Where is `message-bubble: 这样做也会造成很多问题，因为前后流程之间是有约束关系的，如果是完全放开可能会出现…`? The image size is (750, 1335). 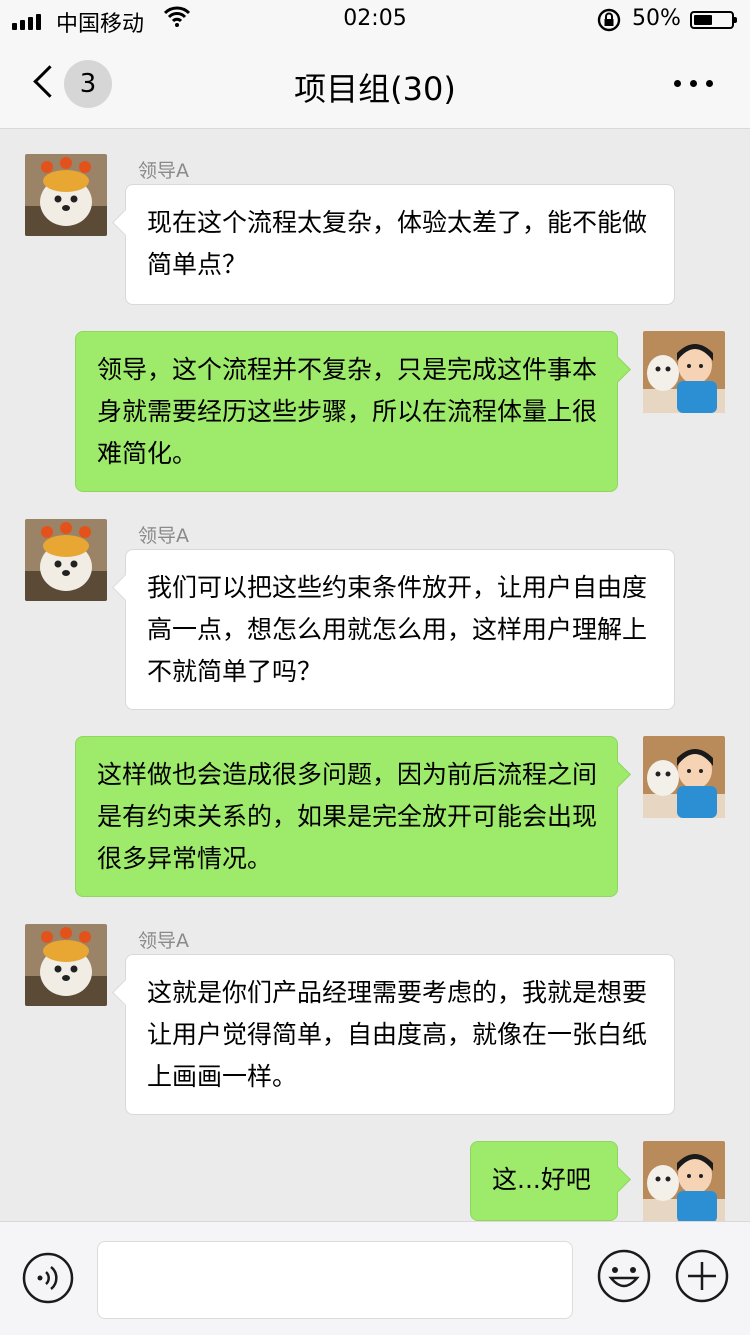
message-bubble: 这样做也会造成很多问题，因为前后流程之间是有约束关系的，如果是完全放开可能会出现… is located at coordinates (346, 816).